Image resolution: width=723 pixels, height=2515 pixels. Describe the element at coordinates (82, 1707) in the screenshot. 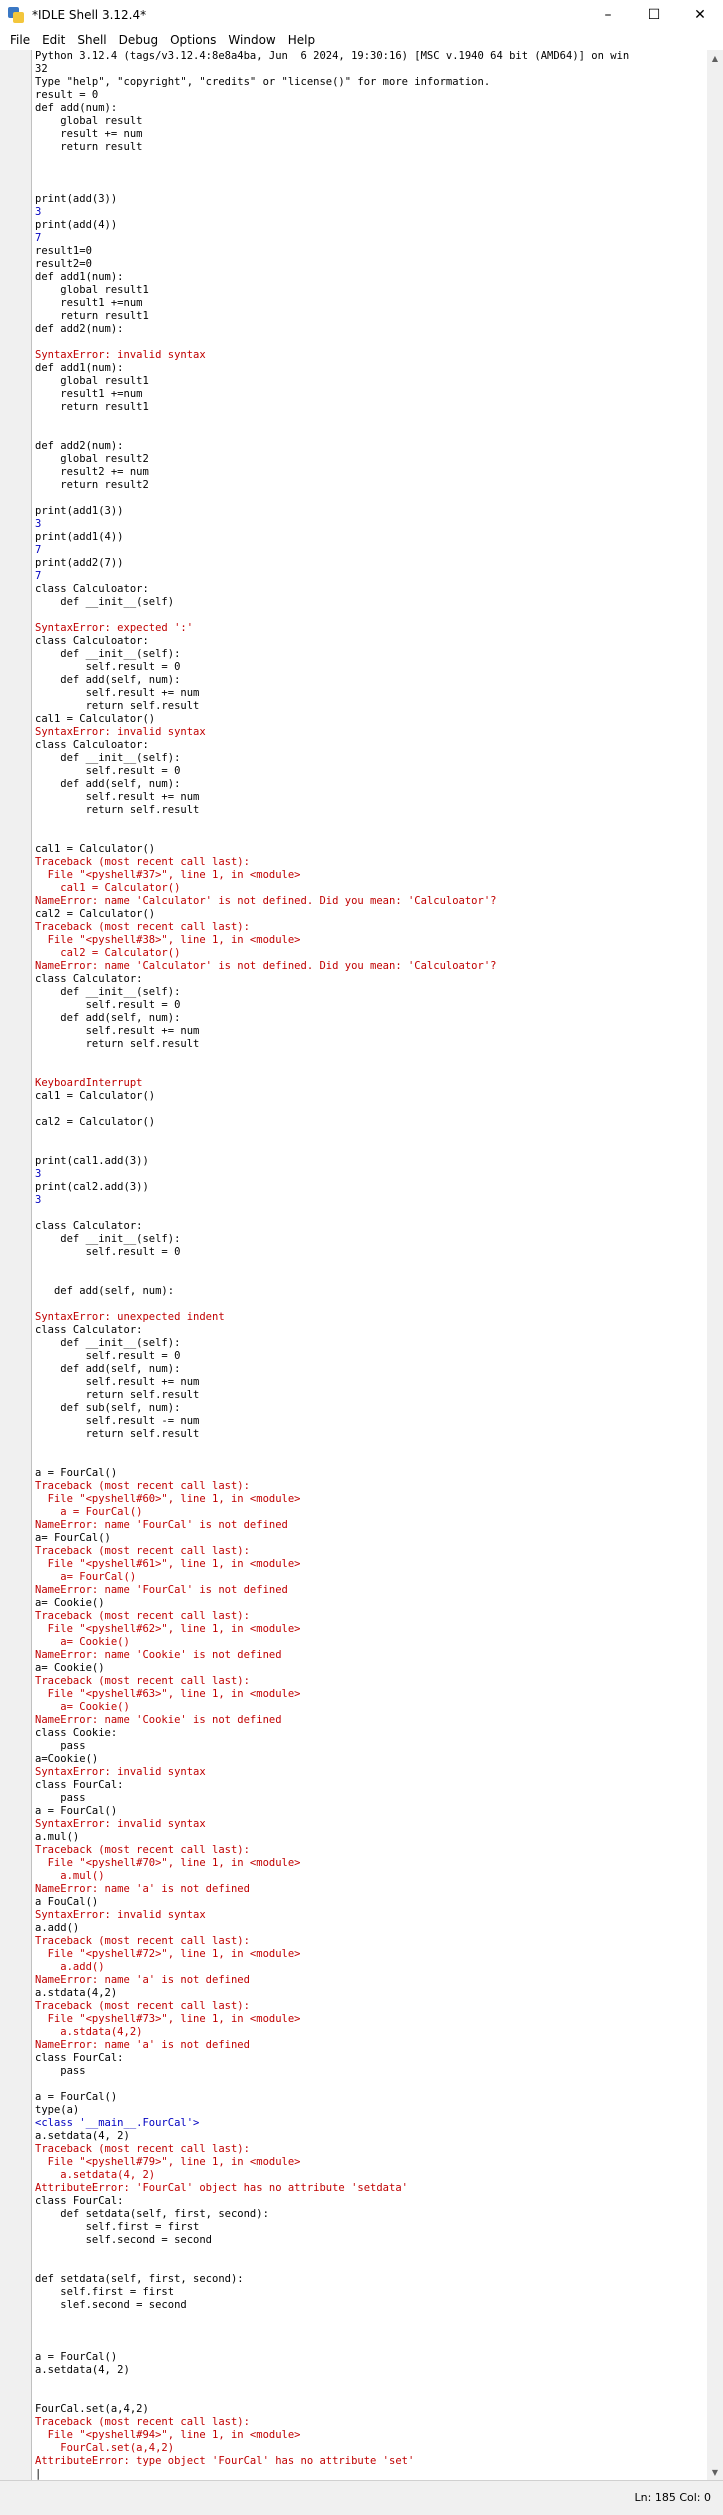

I see `shell-line-text: a= Cookie()` at that location.